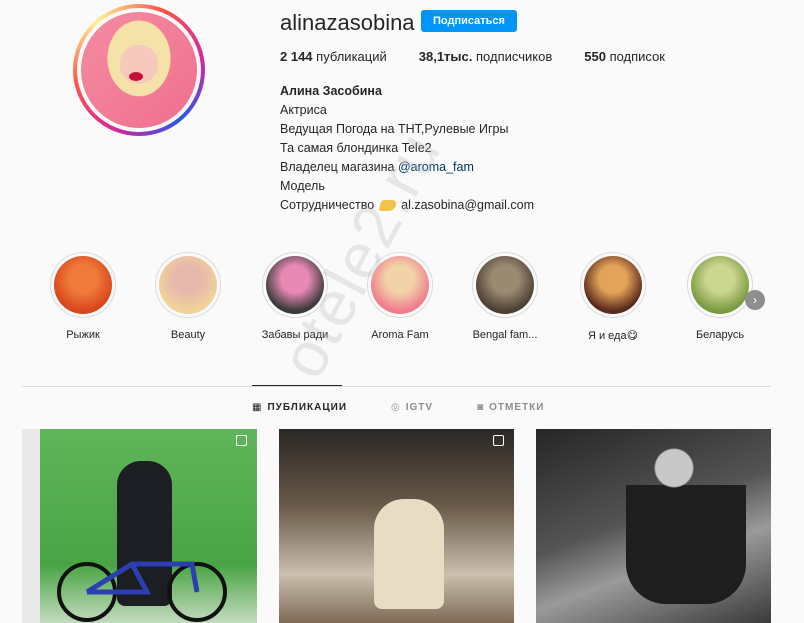  Describe the element at coordinates (307, 407) in the screenshot. I see `tab-label: ПУБЛИКАЦИИ` at that location.